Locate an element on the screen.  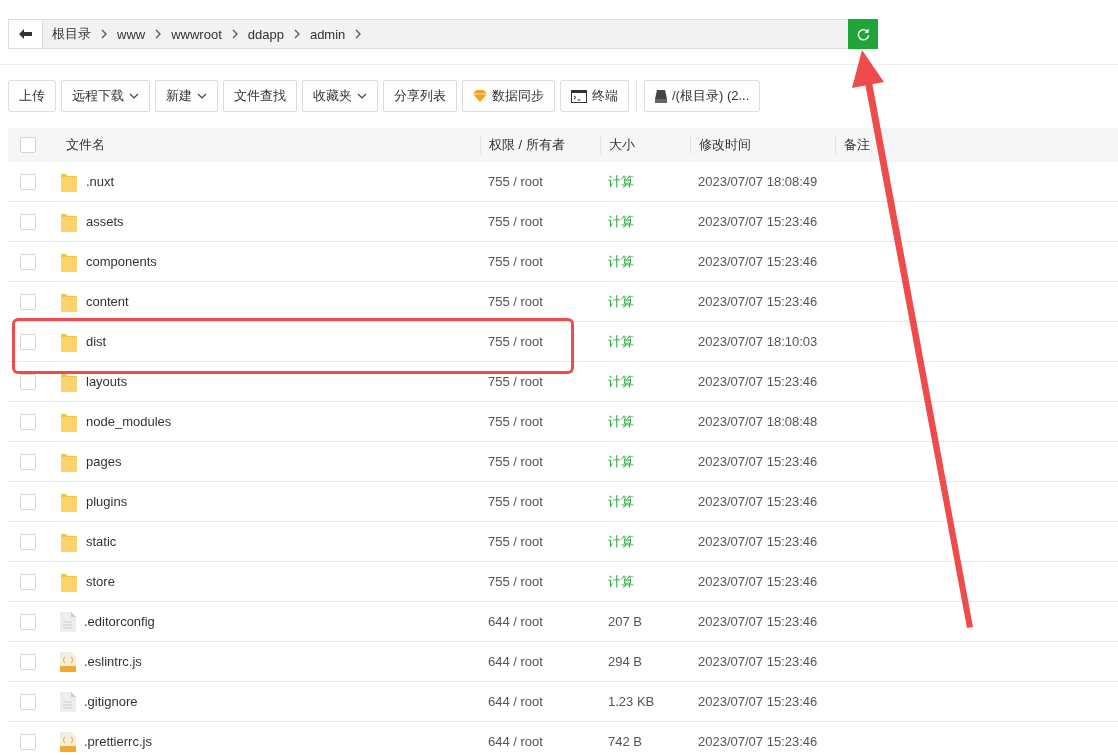
modified-time: 2023/07/07 18:08:49 is located at coordinates (757, 181).